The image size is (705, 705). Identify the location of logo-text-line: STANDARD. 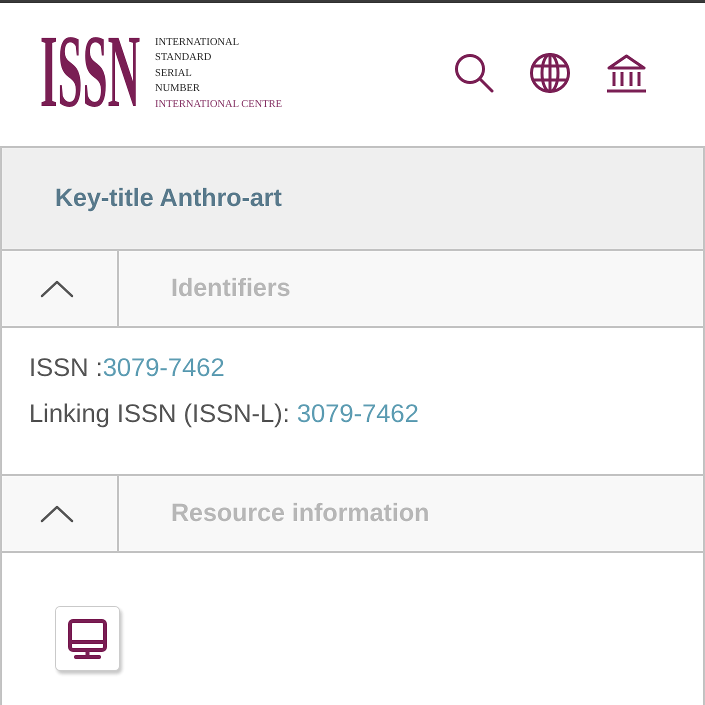
(183, 58).